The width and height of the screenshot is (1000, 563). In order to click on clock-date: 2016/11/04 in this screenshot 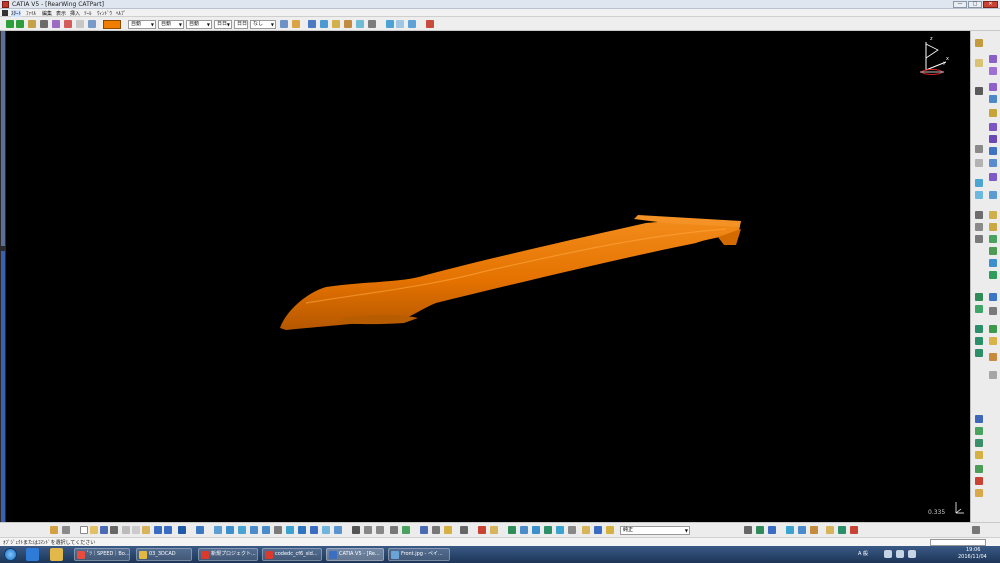, I will do `click(972, 557)`.